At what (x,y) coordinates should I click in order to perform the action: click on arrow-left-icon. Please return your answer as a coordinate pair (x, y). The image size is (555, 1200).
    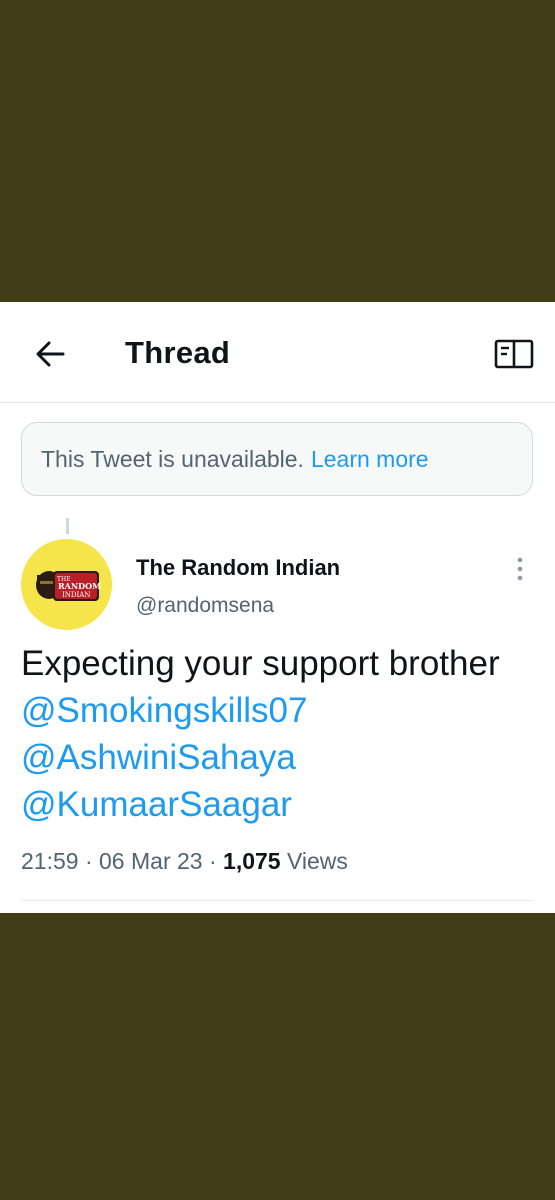
    Looking at the image, I should click on (50, 354).